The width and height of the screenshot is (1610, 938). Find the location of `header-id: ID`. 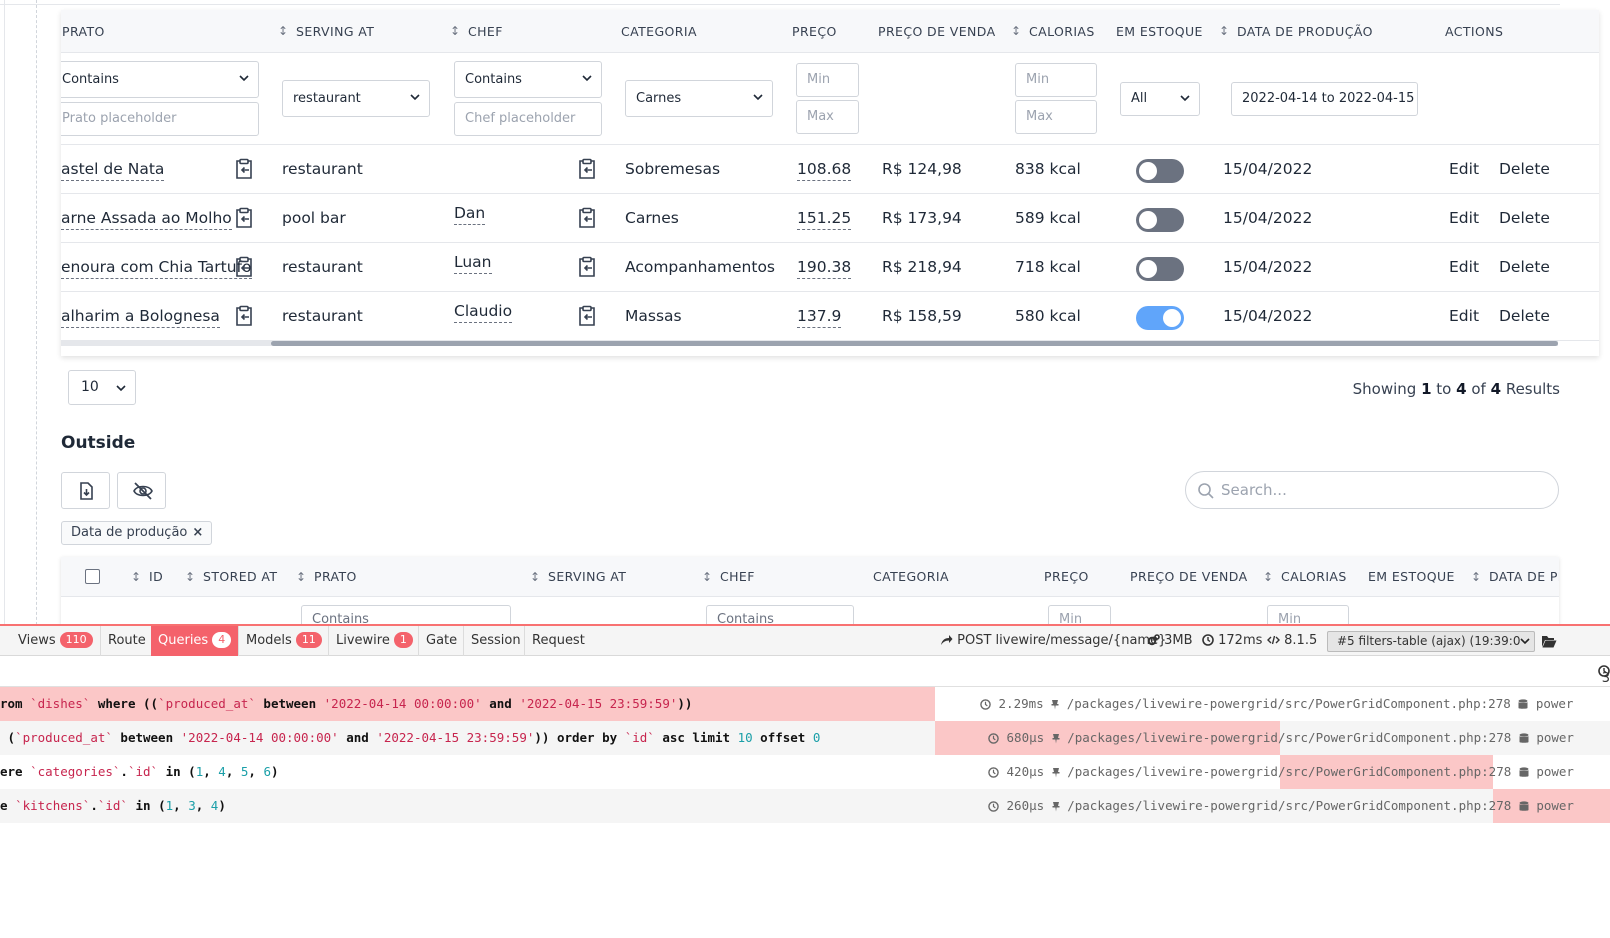

header-id: ID is located at coordinates (156, 577).